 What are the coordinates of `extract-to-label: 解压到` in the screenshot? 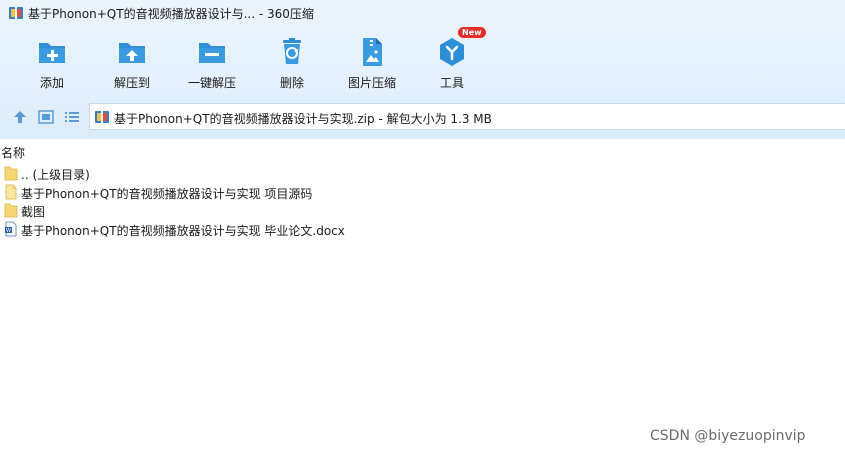 It's located at (131, 83).